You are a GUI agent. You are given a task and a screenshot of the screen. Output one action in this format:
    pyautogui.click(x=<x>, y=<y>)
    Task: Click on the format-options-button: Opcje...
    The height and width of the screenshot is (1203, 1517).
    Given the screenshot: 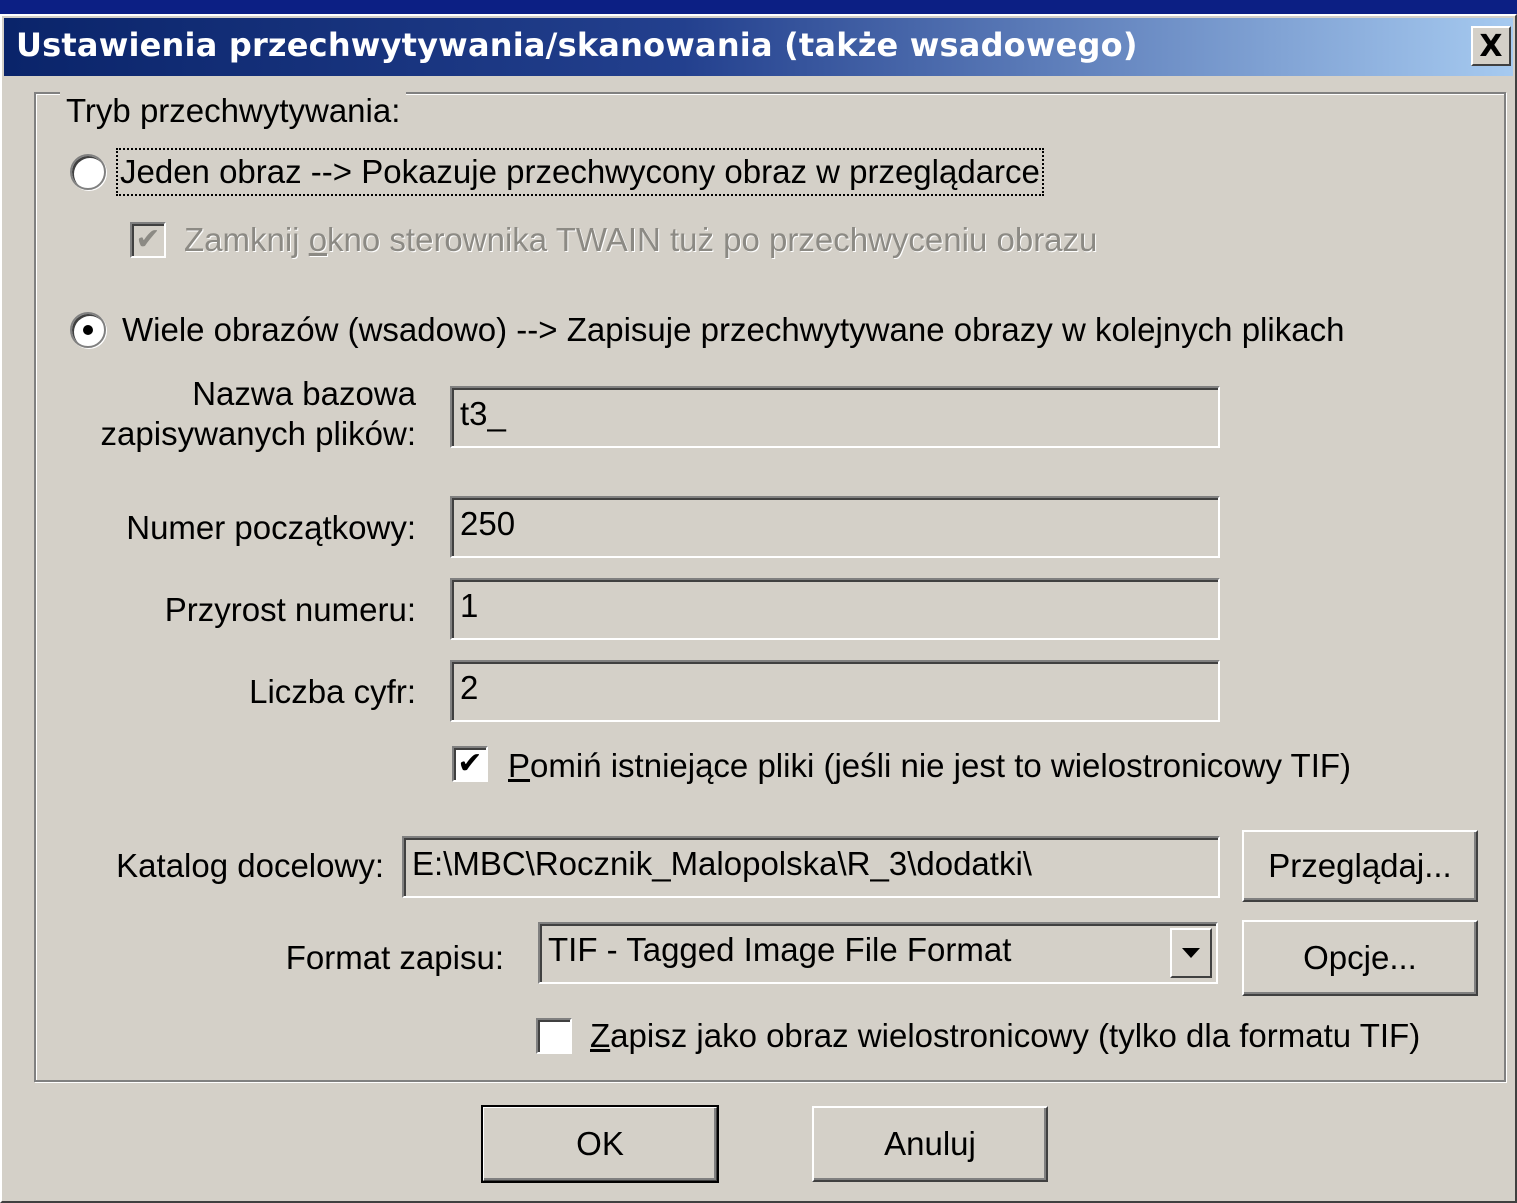 What is the action you would take?
    pyautogui.click(x=1360, y=958)
    